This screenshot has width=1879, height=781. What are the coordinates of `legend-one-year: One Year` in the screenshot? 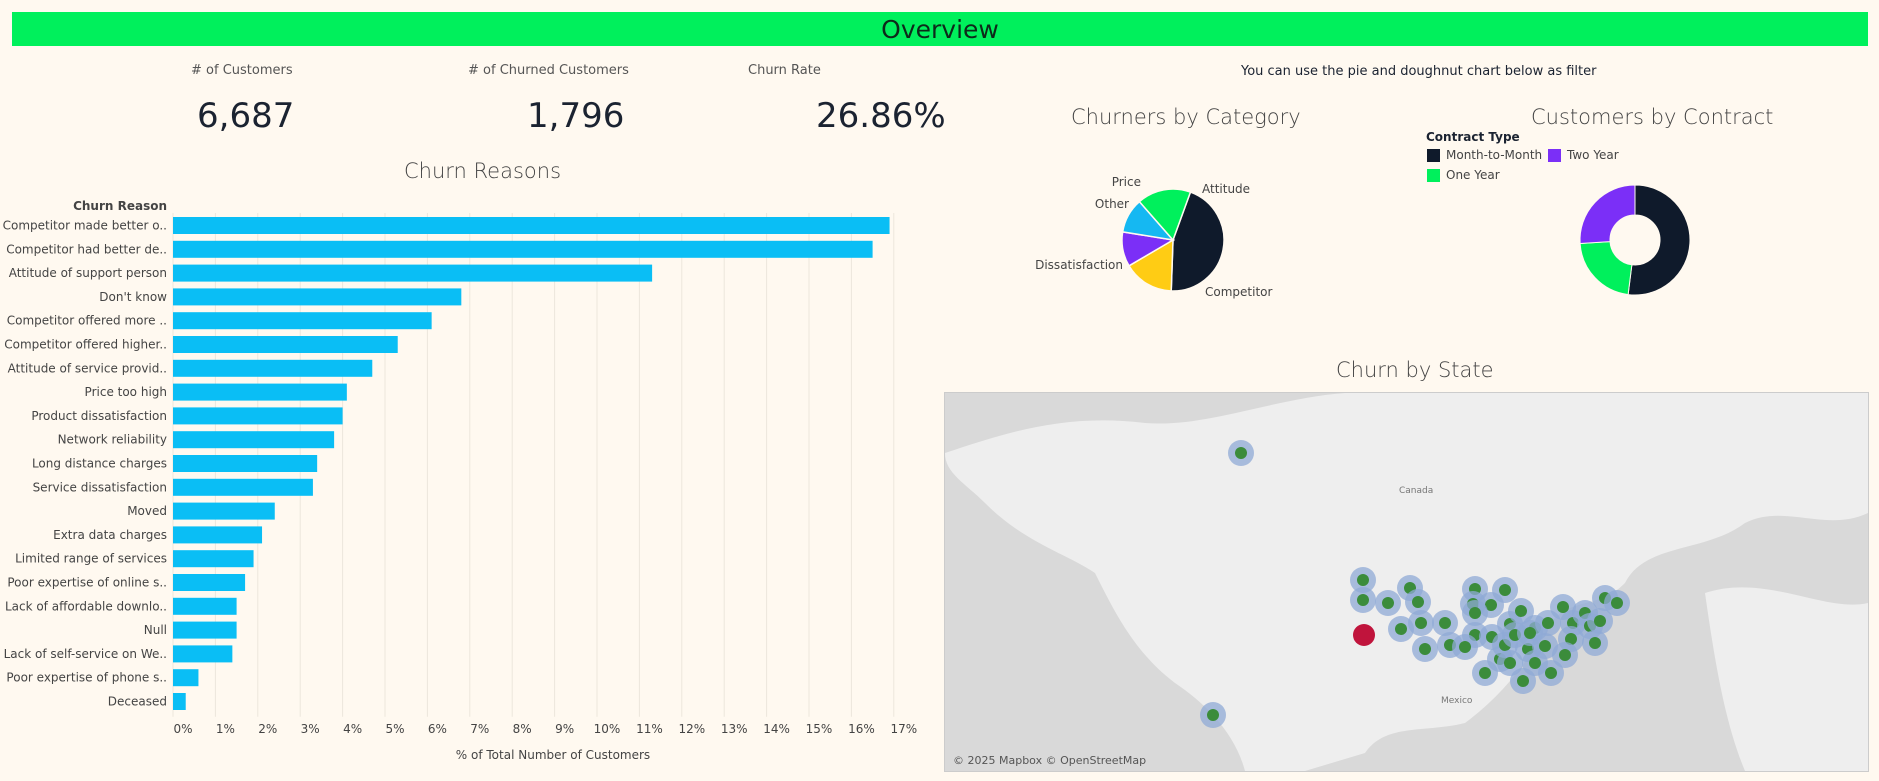 It's located at (1463, 175).